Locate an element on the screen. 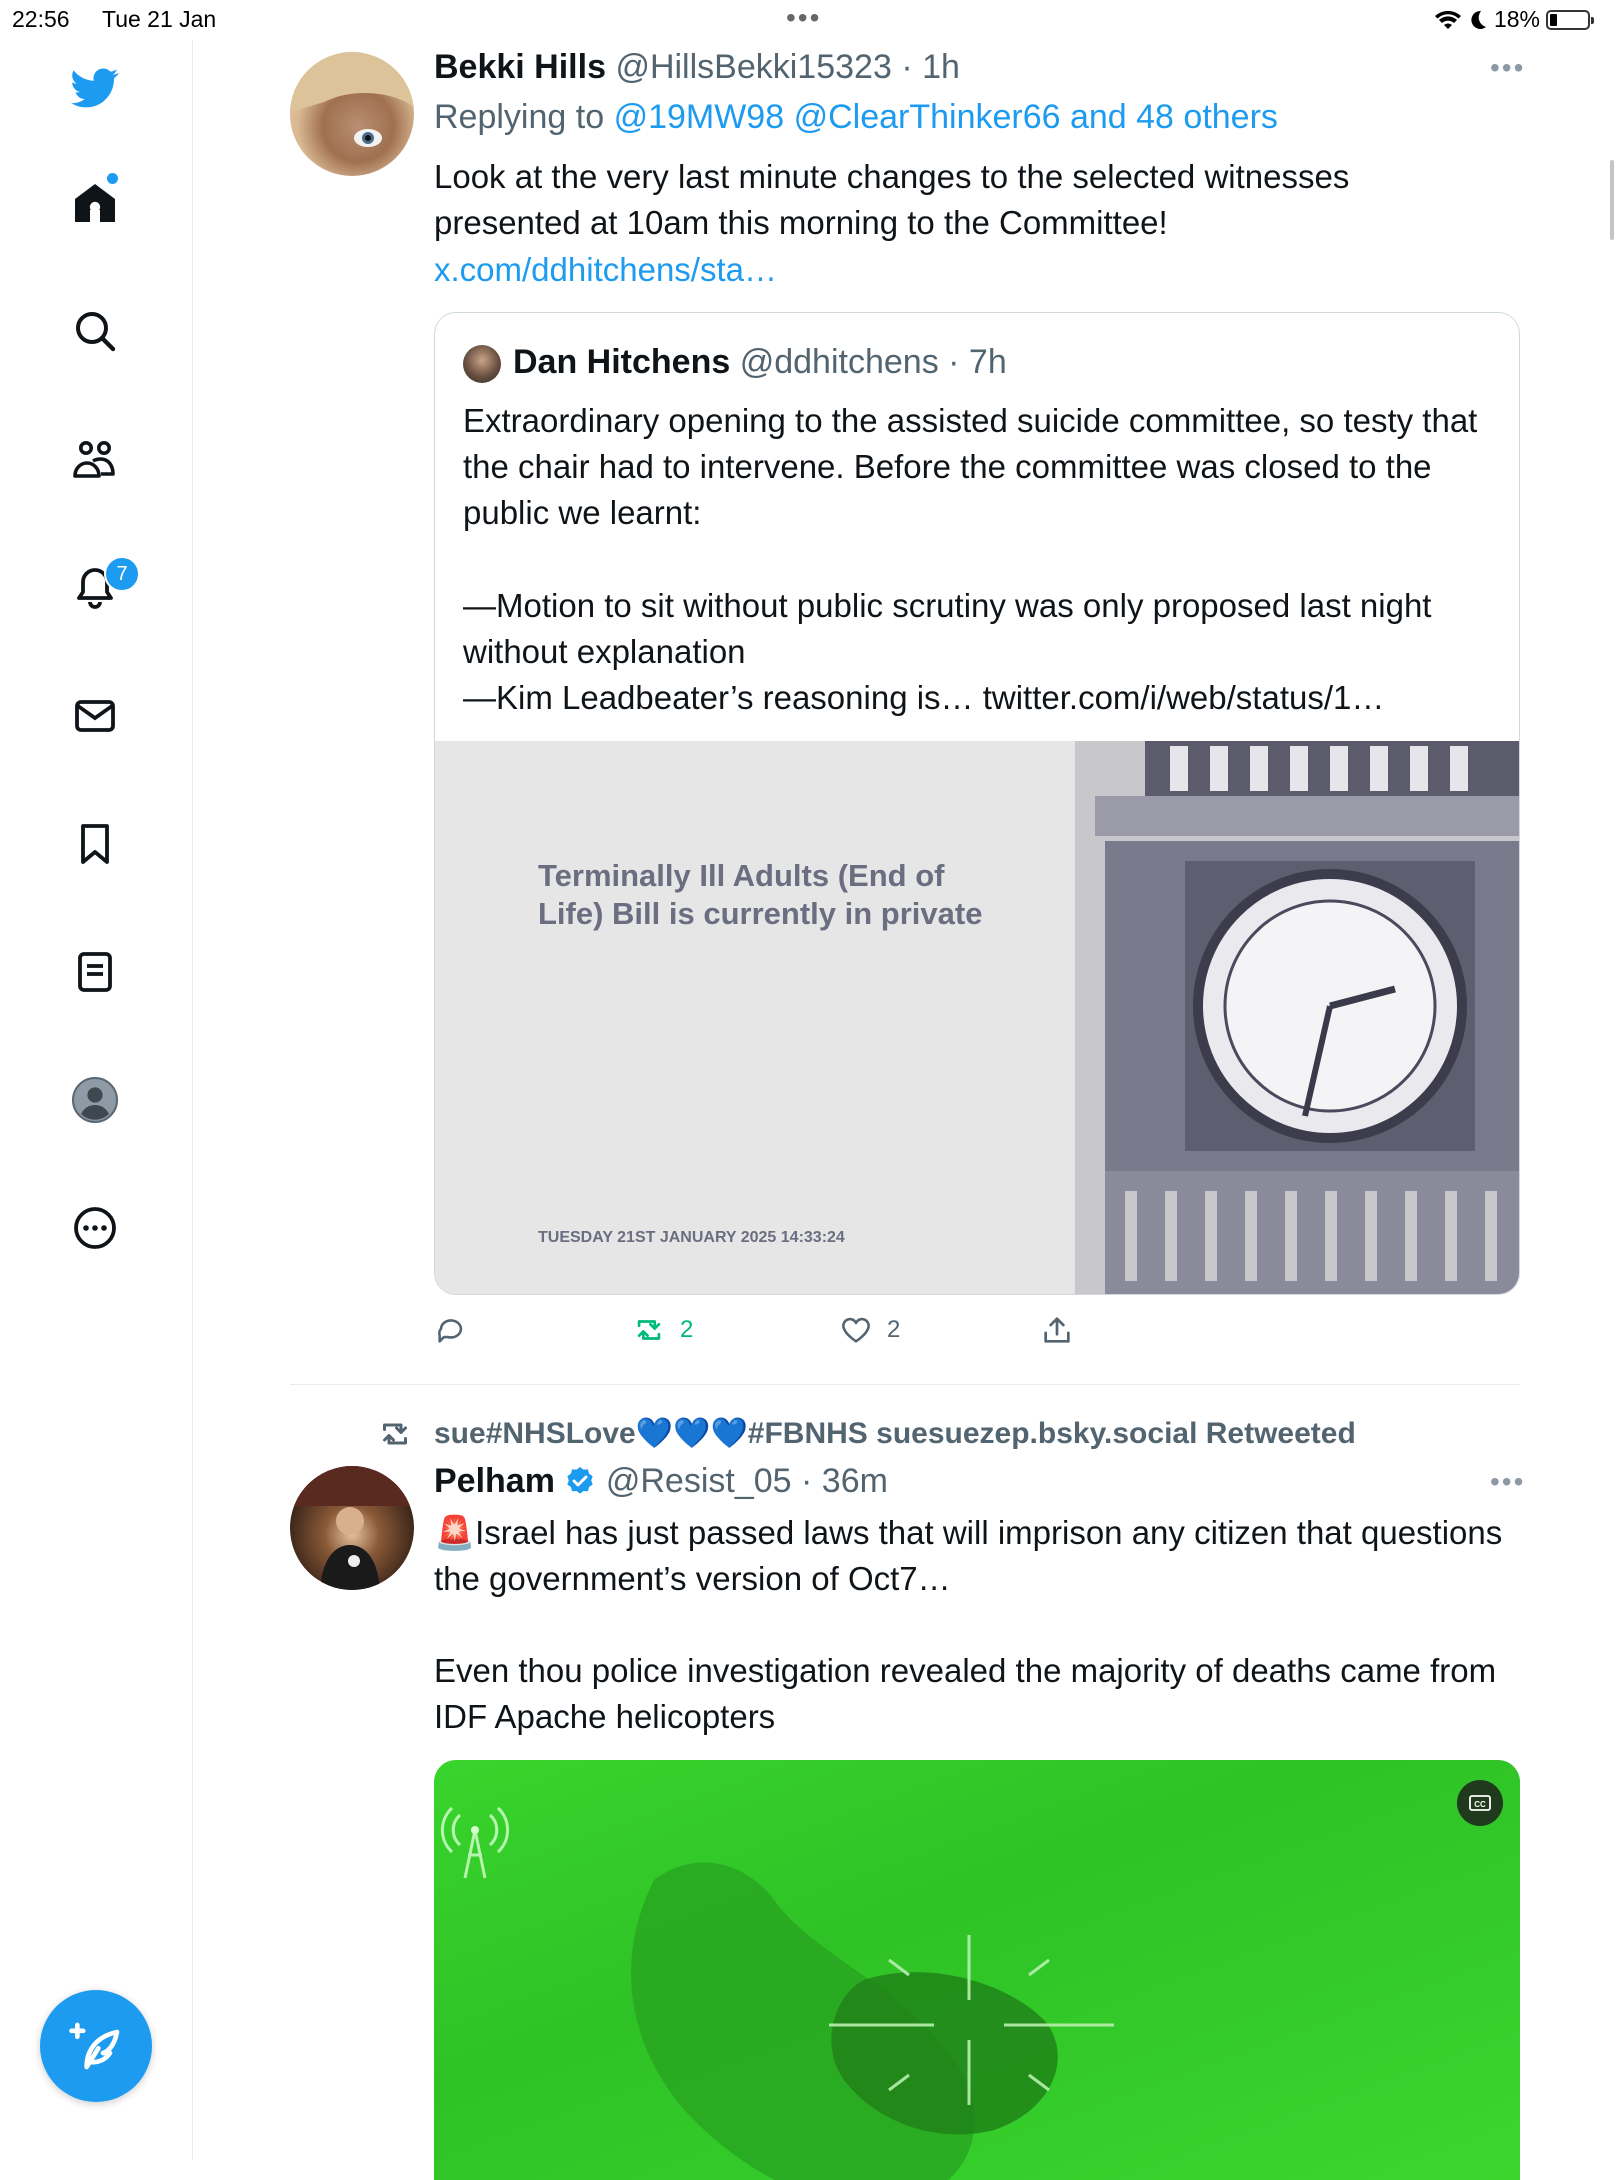  replying-to-users: @19MW98 @ClearThinker66 and 48 others is located at coordinates (946, 117).